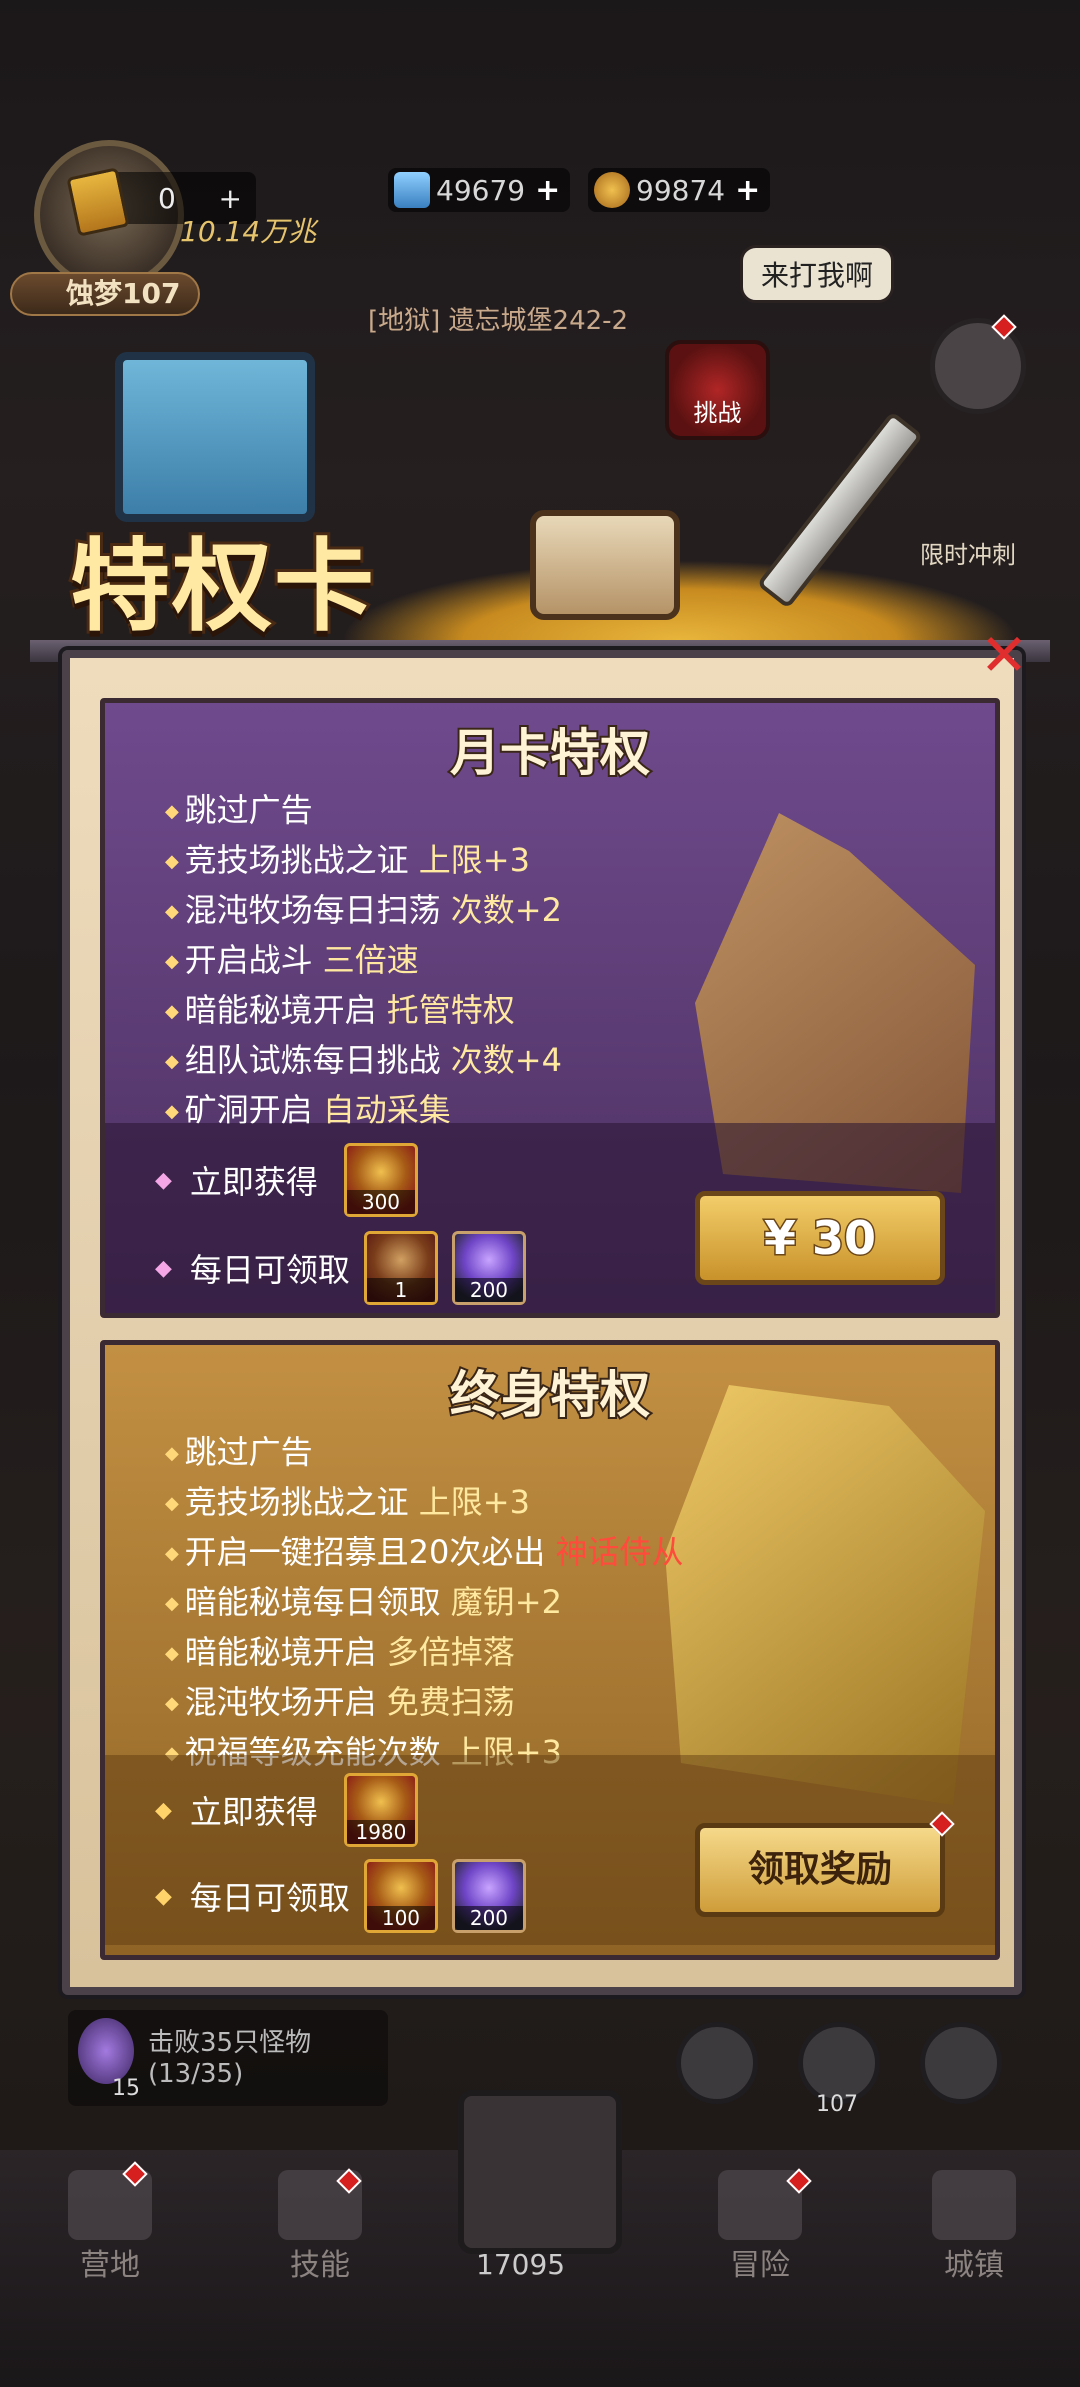 This screenshot has height=2387, width=1080. Describe the element at coordinates (424, 1702) in the screenshot. I see `perk-item: 混沌牧场开启 免费扫荡` at that location.